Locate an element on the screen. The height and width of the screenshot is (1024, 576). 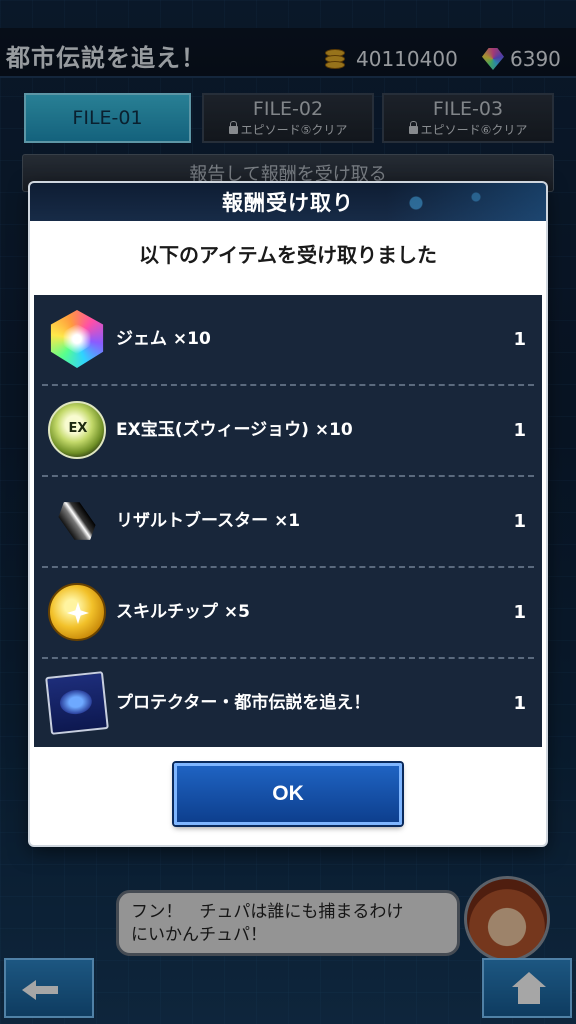
modal-title: 報酬受け取り is located at coordinates (288, 203).